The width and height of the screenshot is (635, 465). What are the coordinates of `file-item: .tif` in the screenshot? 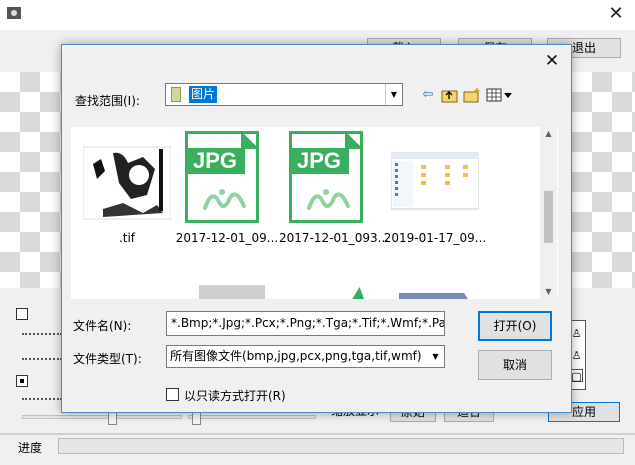 It's located at (127, 191).